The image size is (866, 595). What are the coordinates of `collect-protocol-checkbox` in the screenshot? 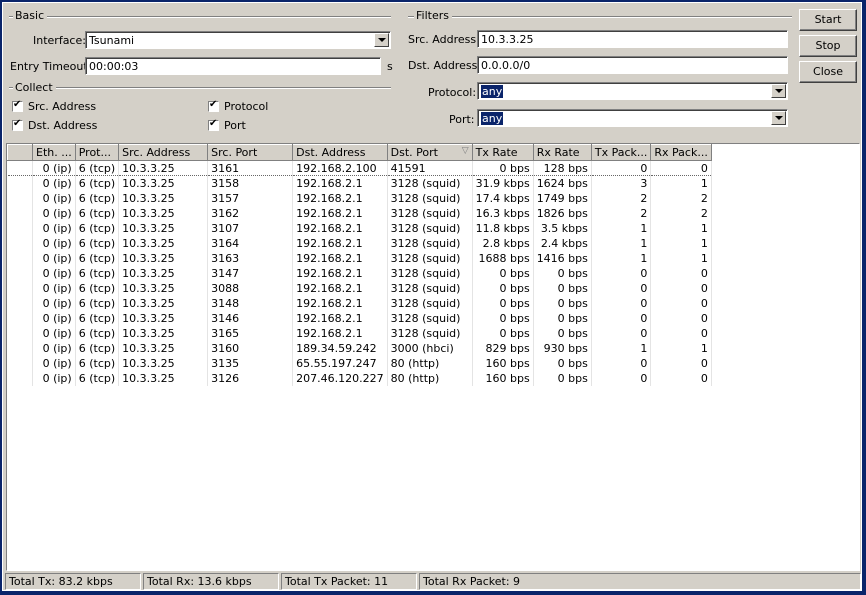 It's located at (213, 105).